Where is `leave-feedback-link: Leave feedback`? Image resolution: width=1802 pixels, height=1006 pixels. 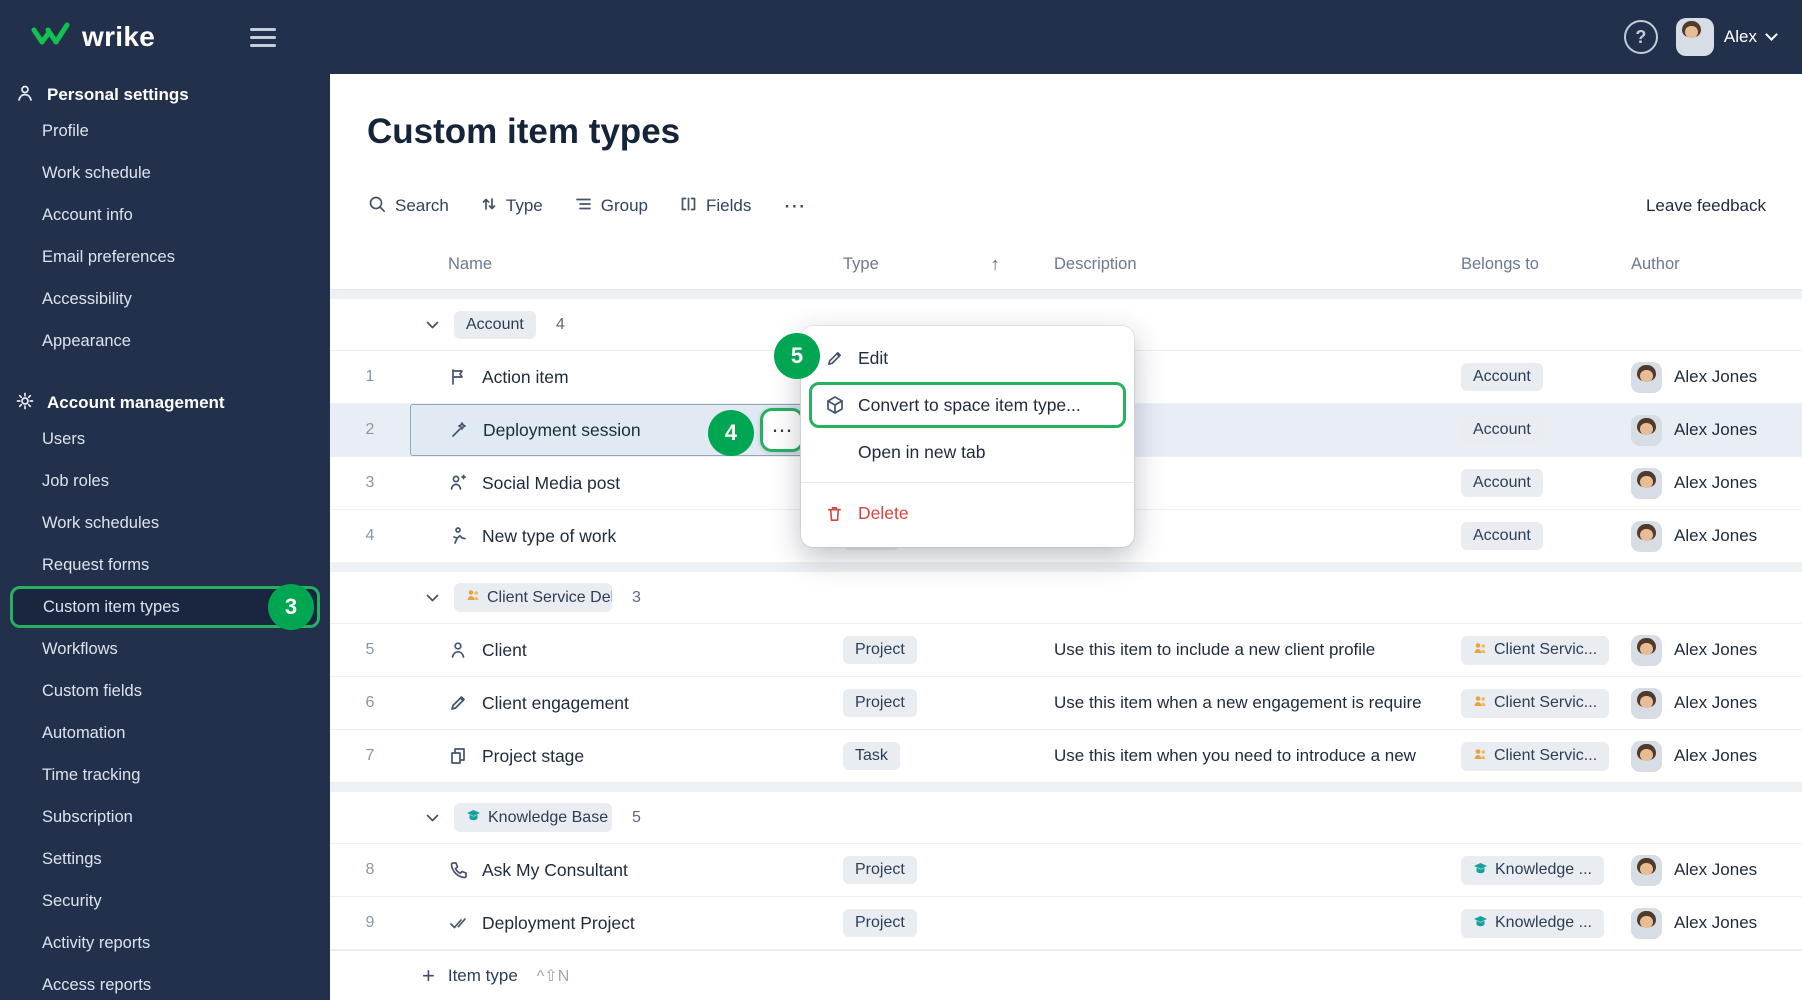 leave-feedback-link: Leave feedback is located at coordinates (1706, 206).